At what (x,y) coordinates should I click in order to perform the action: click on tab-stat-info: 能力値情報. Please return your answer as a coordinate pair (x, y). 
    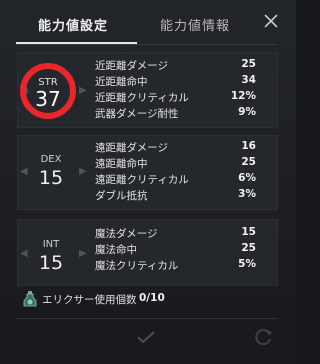
    Looking at the image, I should click on (195, 24).